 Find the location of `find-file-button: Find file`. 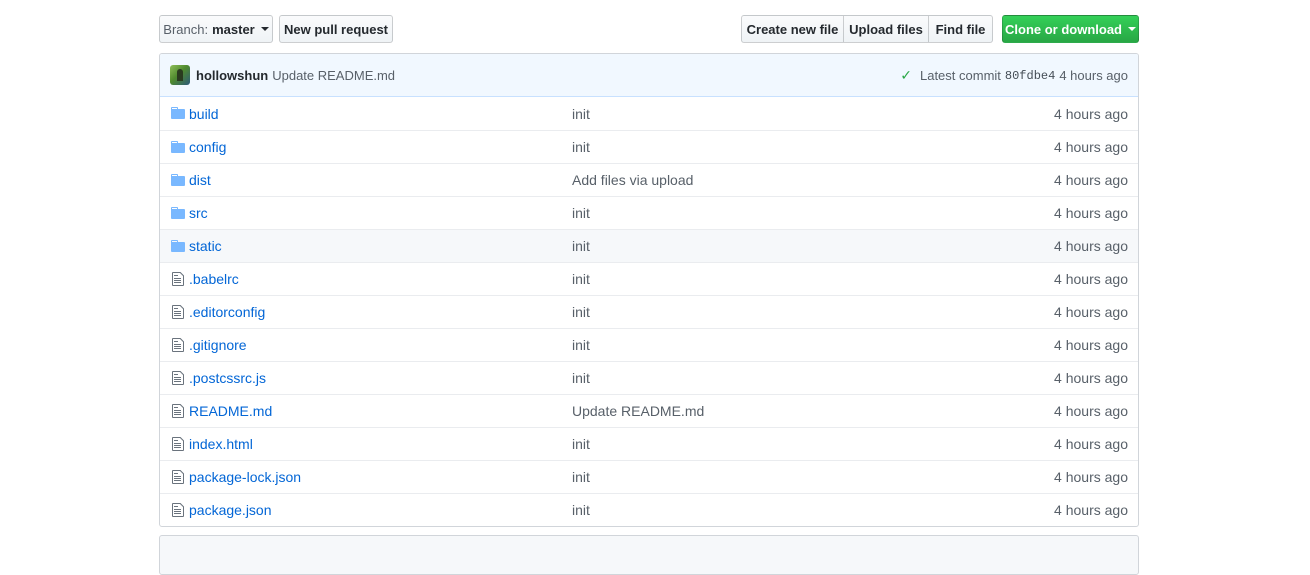

find-file-button: Find file is located at coordinates (960, 29).